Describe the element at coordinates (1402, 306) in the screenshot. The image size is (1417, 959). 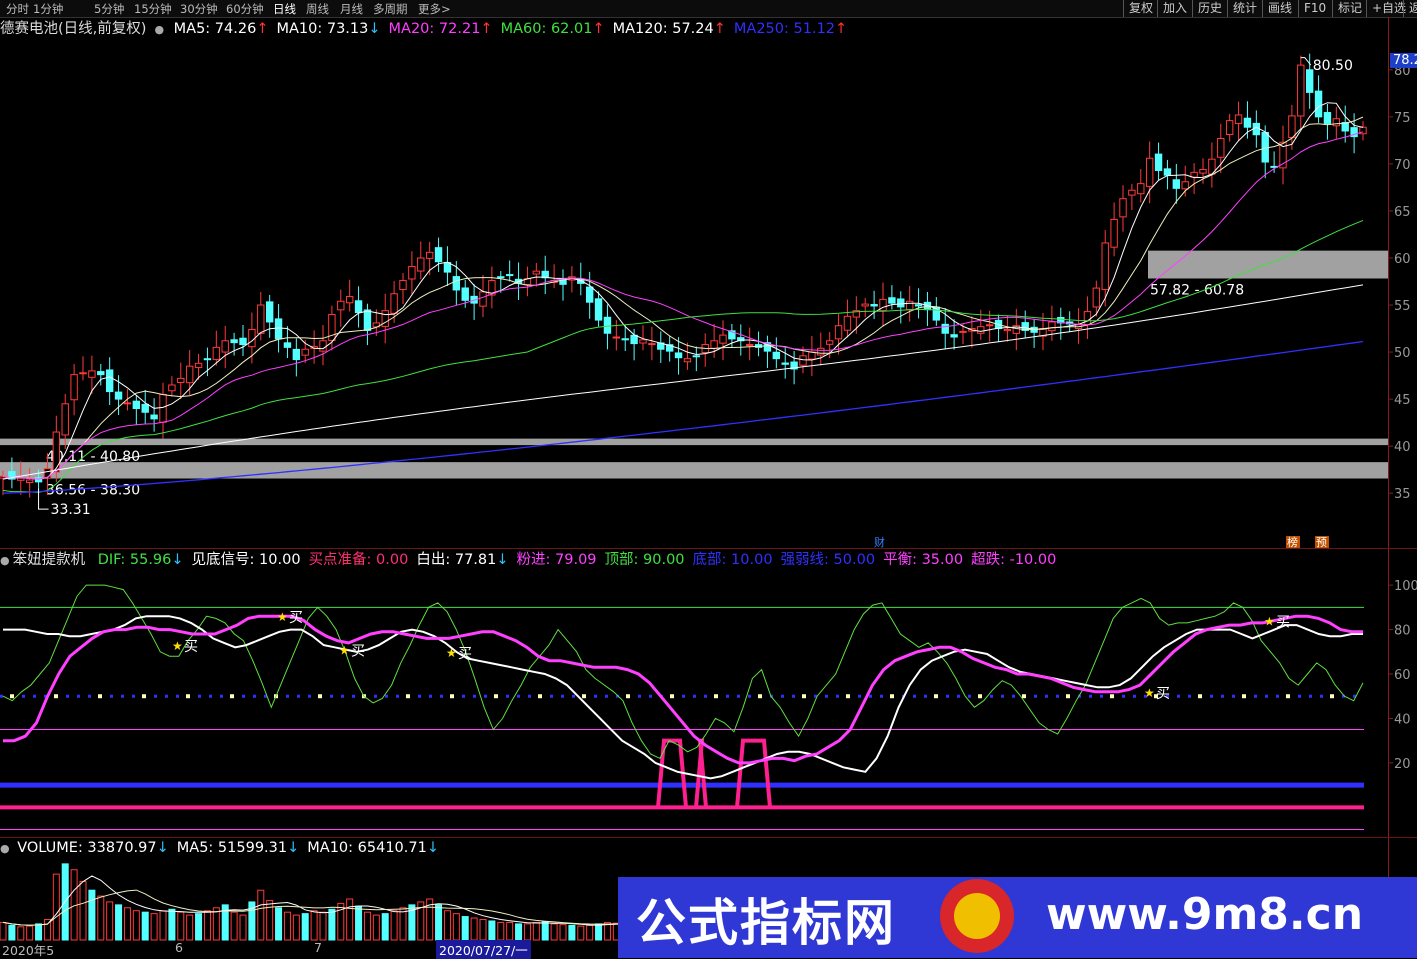
I see `y-tick-label: 55` at that location.